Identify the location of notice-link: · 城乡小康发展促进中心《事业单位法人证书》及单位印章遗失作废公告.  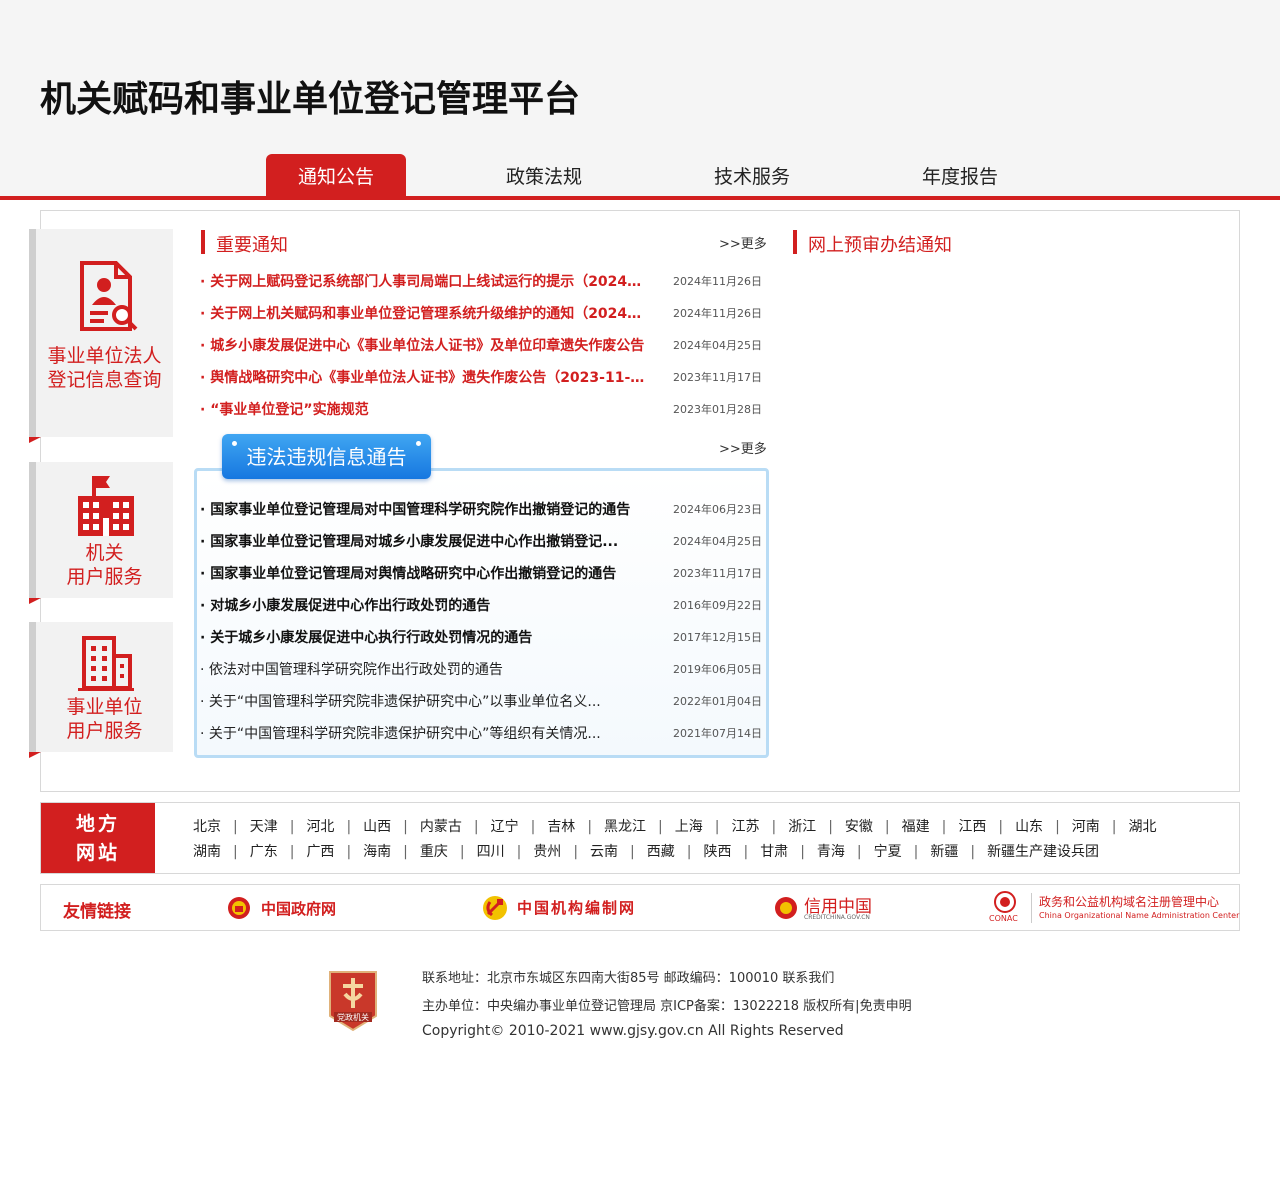
(424, 345).